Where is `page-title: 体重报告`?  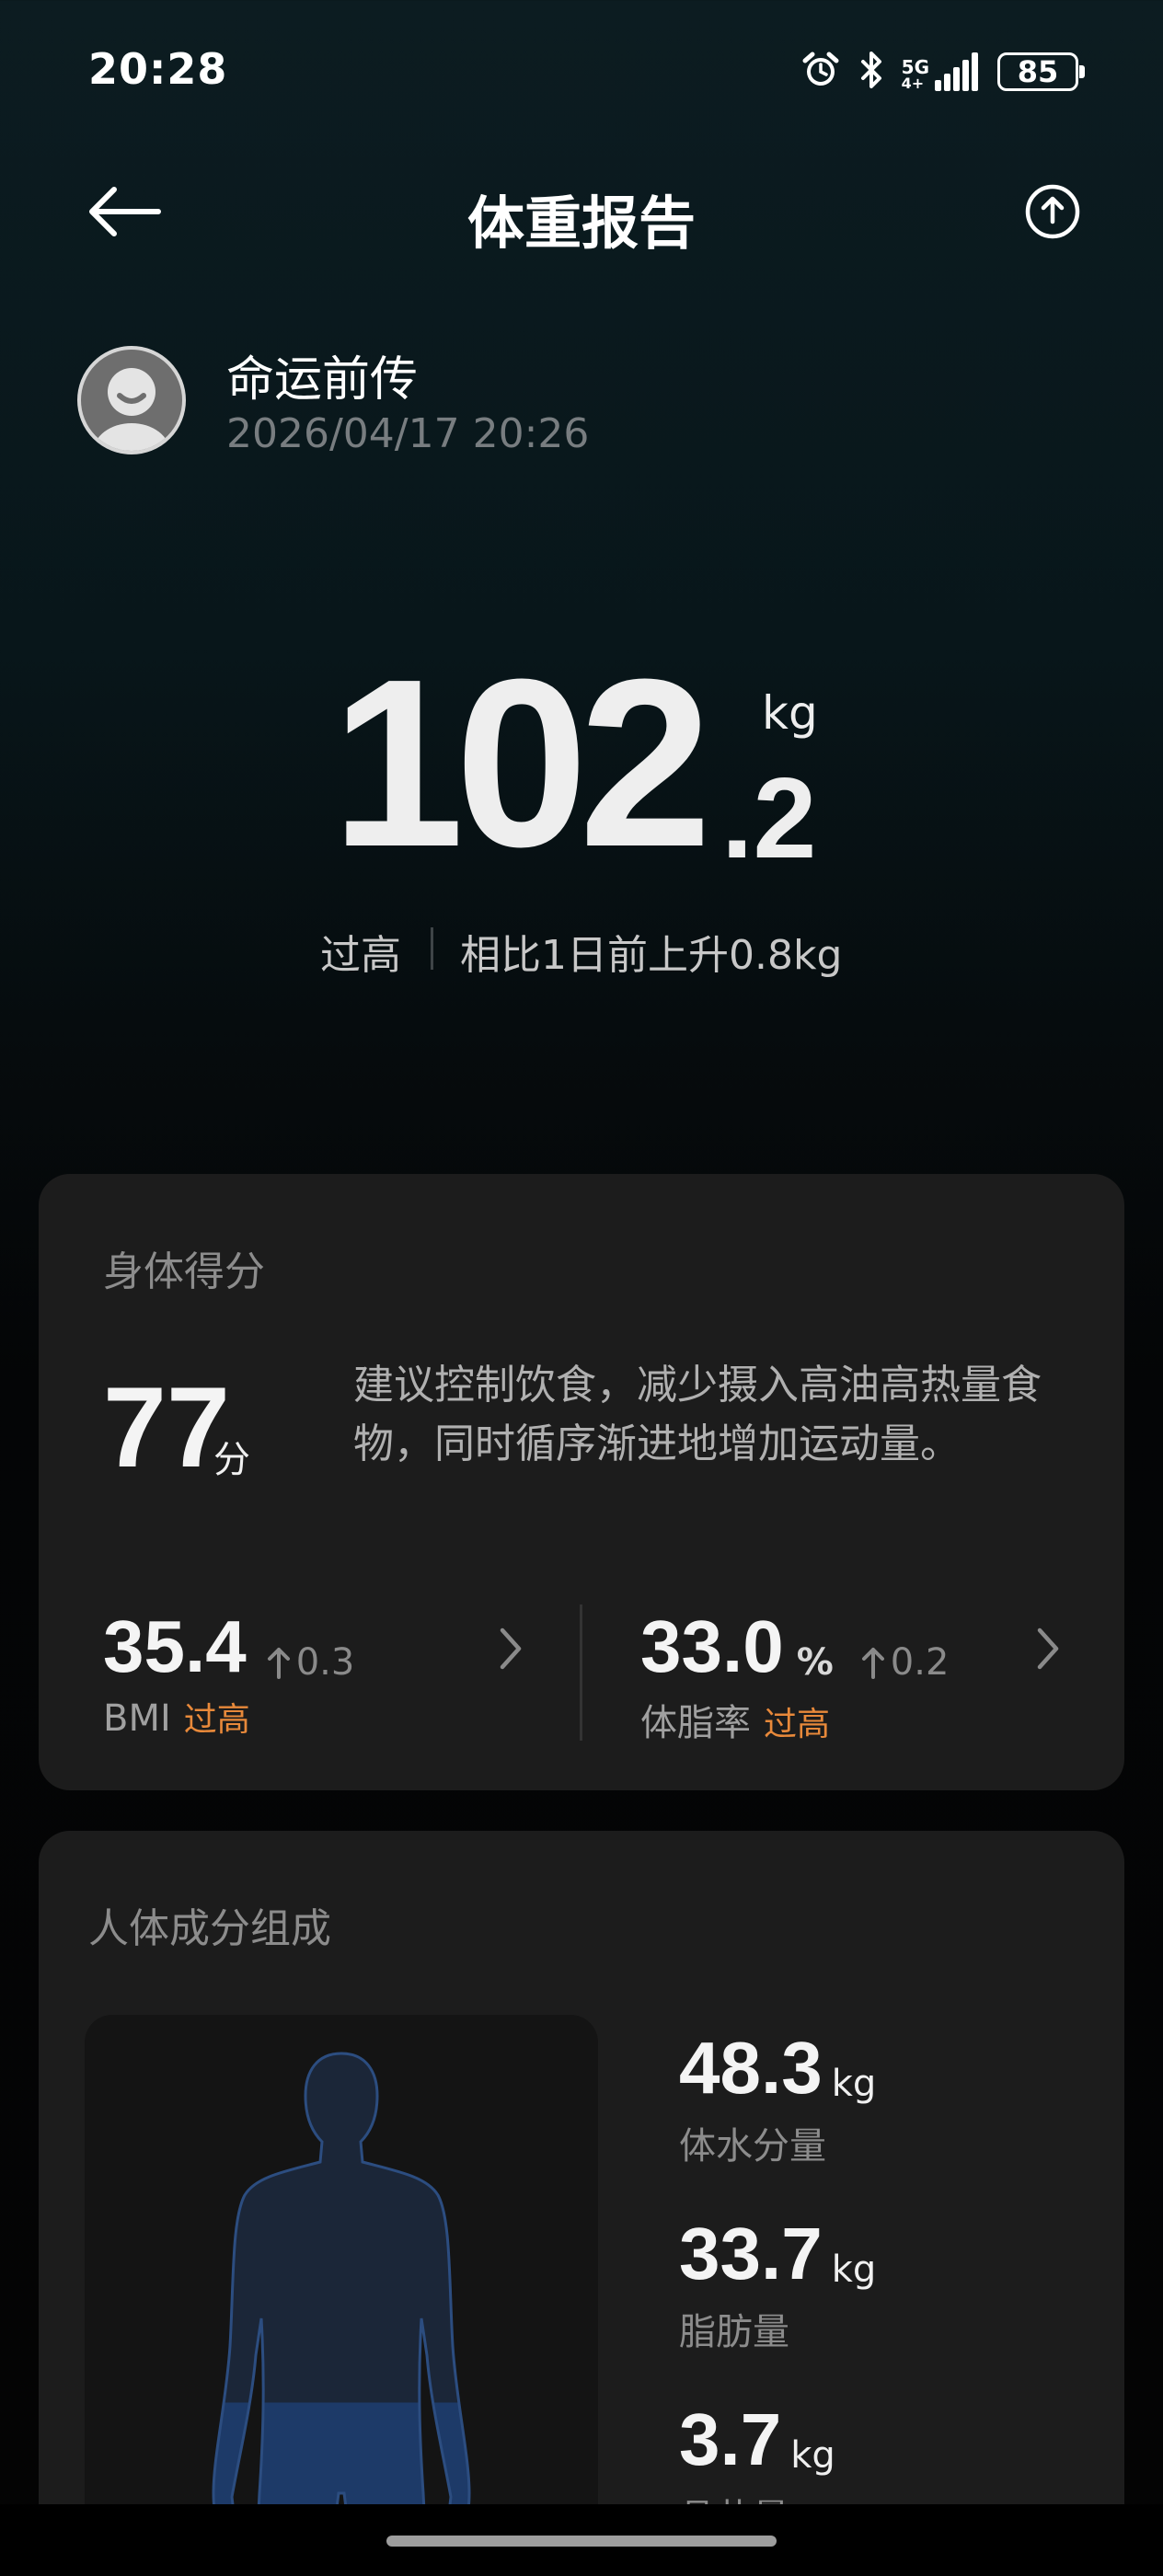
page-title: 体重报告 is located at coordinates (581, 223).